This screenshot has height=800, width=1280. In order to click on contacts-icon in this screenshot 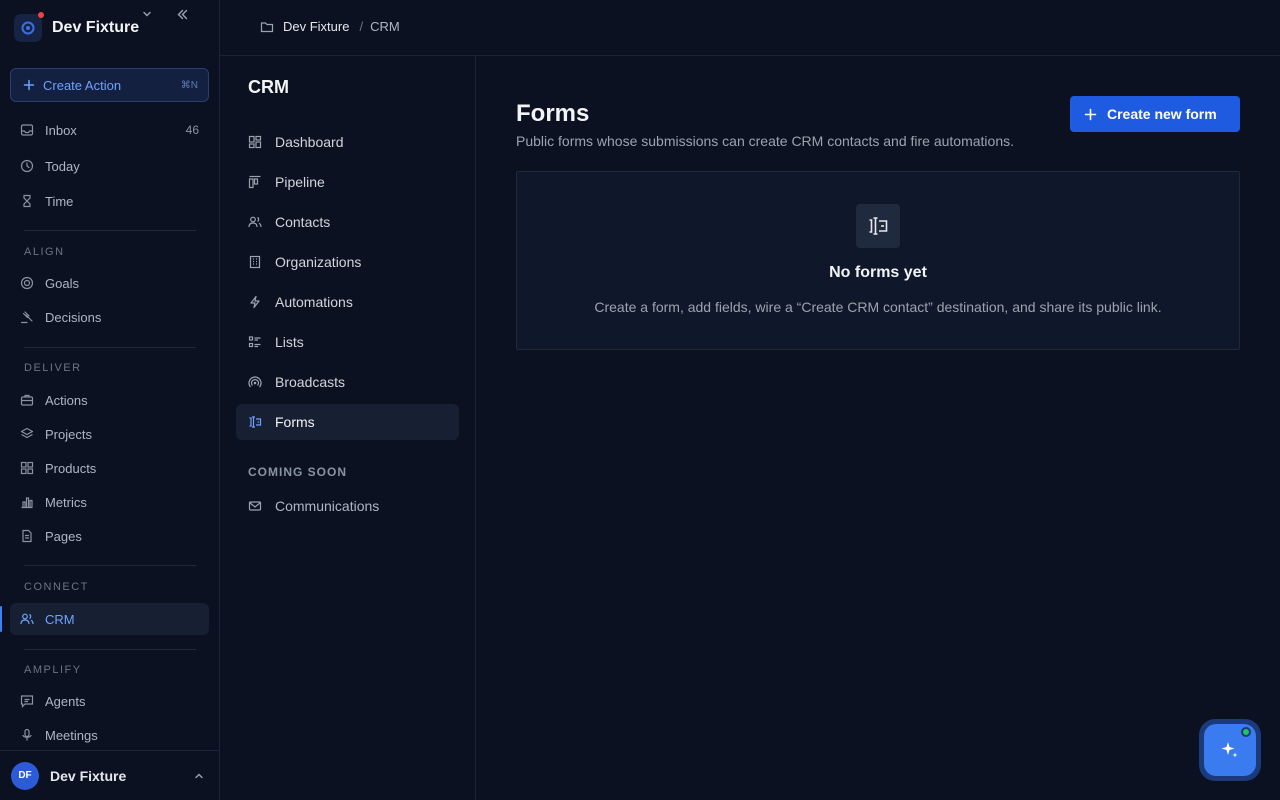, I will do `click(255, 222)`.